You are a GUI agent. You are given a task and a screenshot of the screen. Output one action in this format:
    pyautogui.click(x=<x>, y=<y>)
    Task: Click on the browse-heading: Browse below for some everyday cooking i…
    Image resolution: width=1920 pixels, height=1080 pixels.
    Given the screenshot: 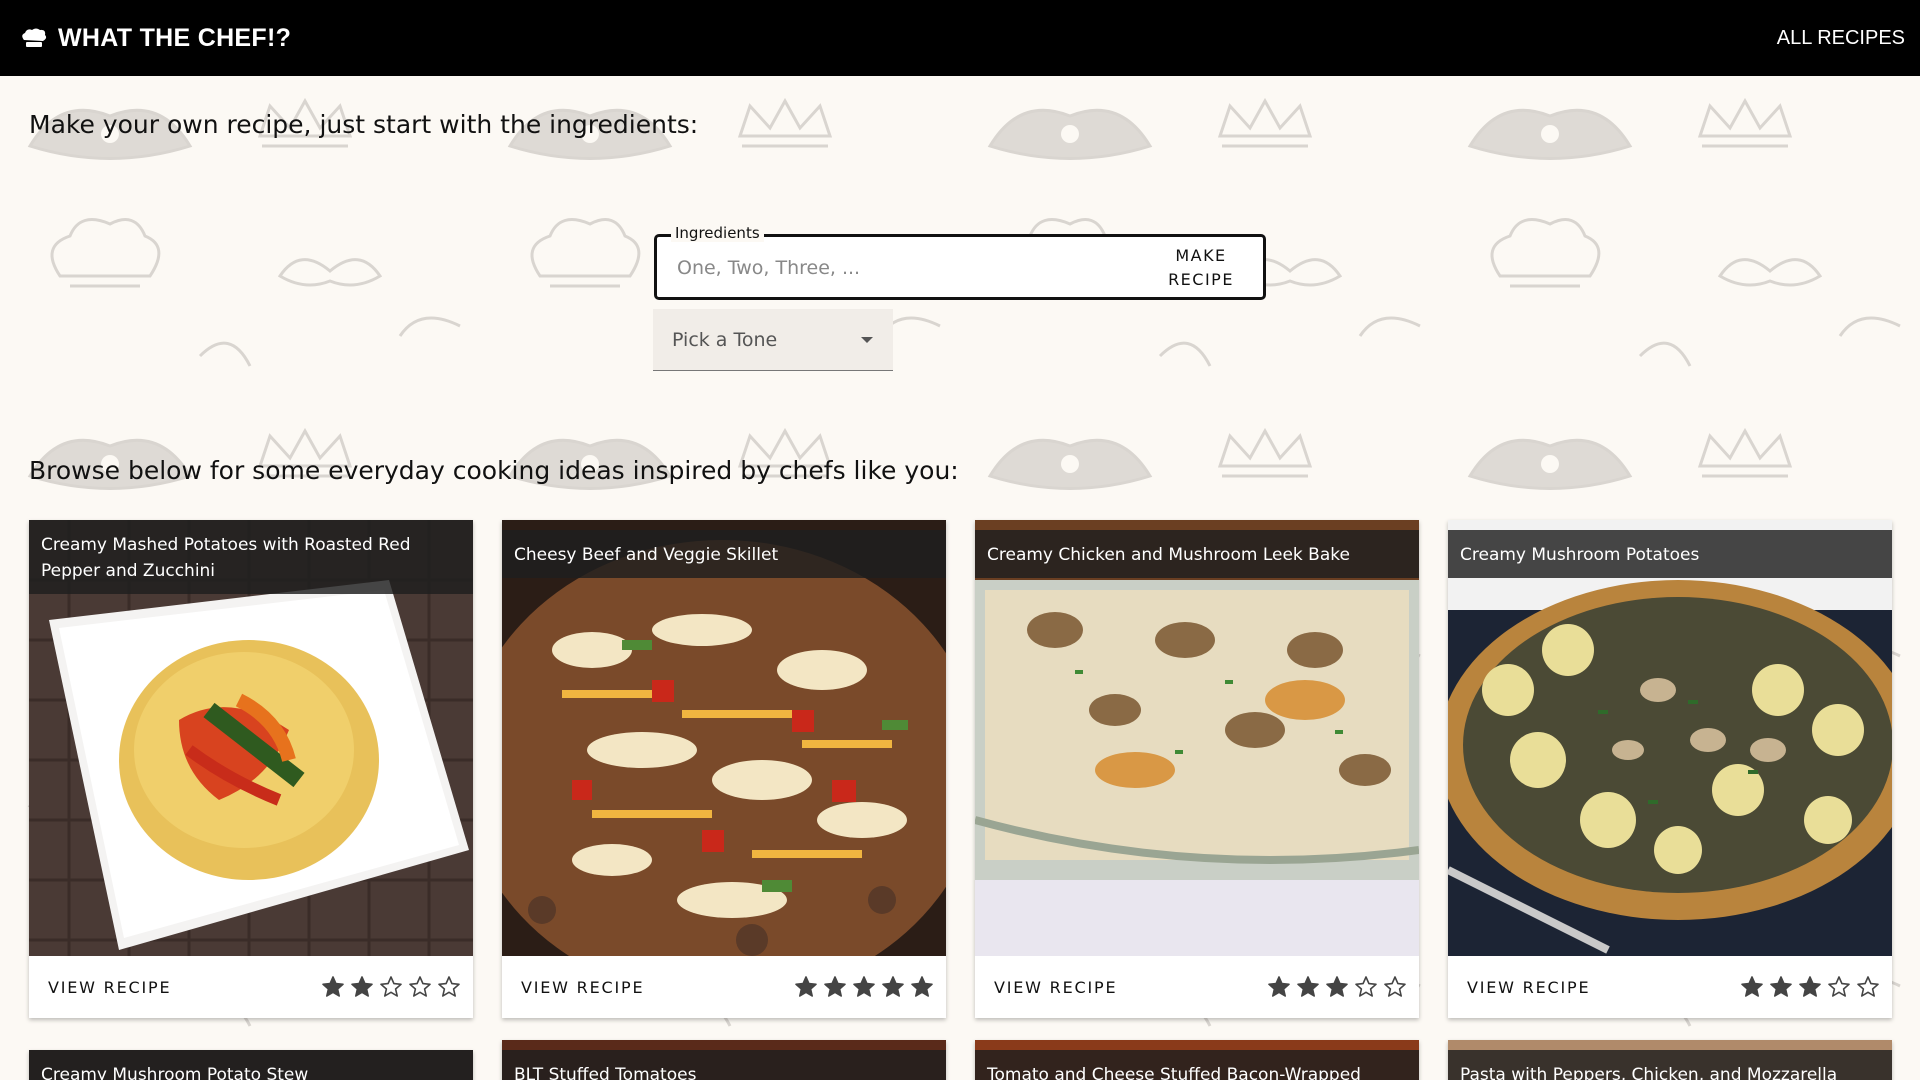 What is the action you would take?
    pyautogui.click(x=494, y=470)
    